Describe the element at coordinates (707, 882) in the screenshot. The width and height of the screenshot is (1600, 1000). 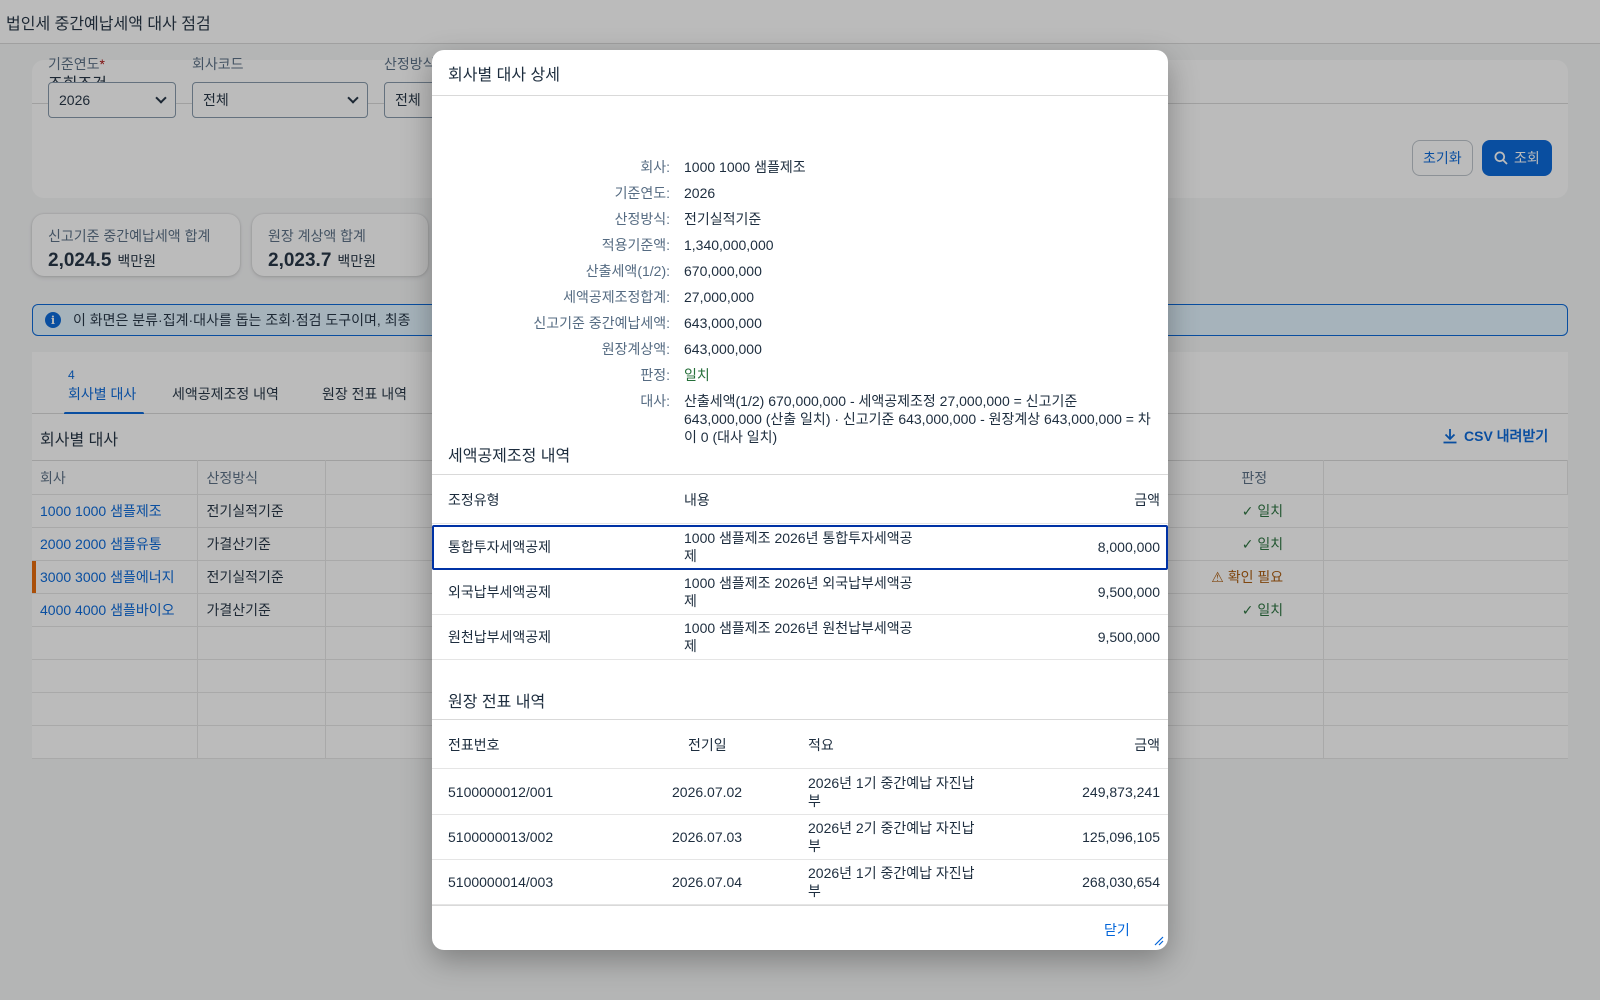
I see `ledger-date: 2026.07.04` at that location.